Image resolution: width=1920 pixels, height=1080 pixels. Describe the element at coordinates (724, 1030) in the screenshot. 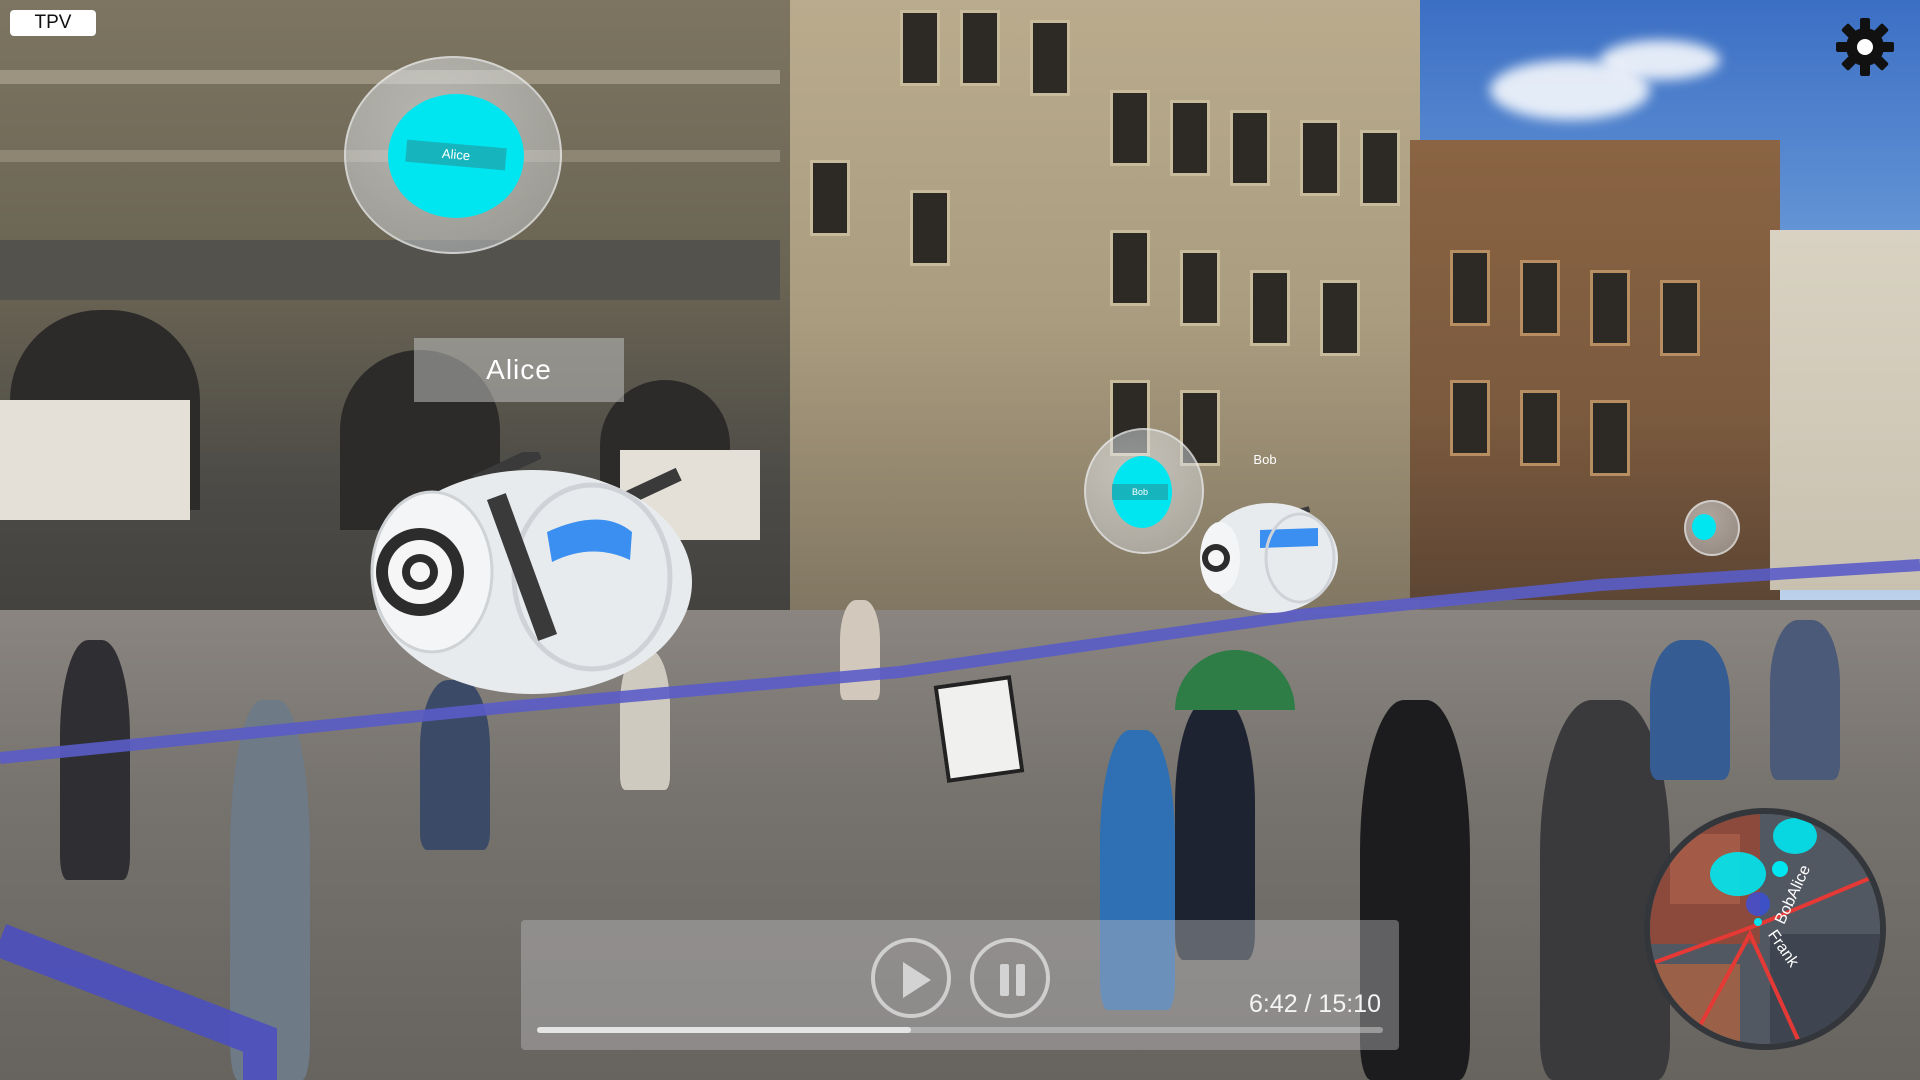

I see `progress-fill` at that location.